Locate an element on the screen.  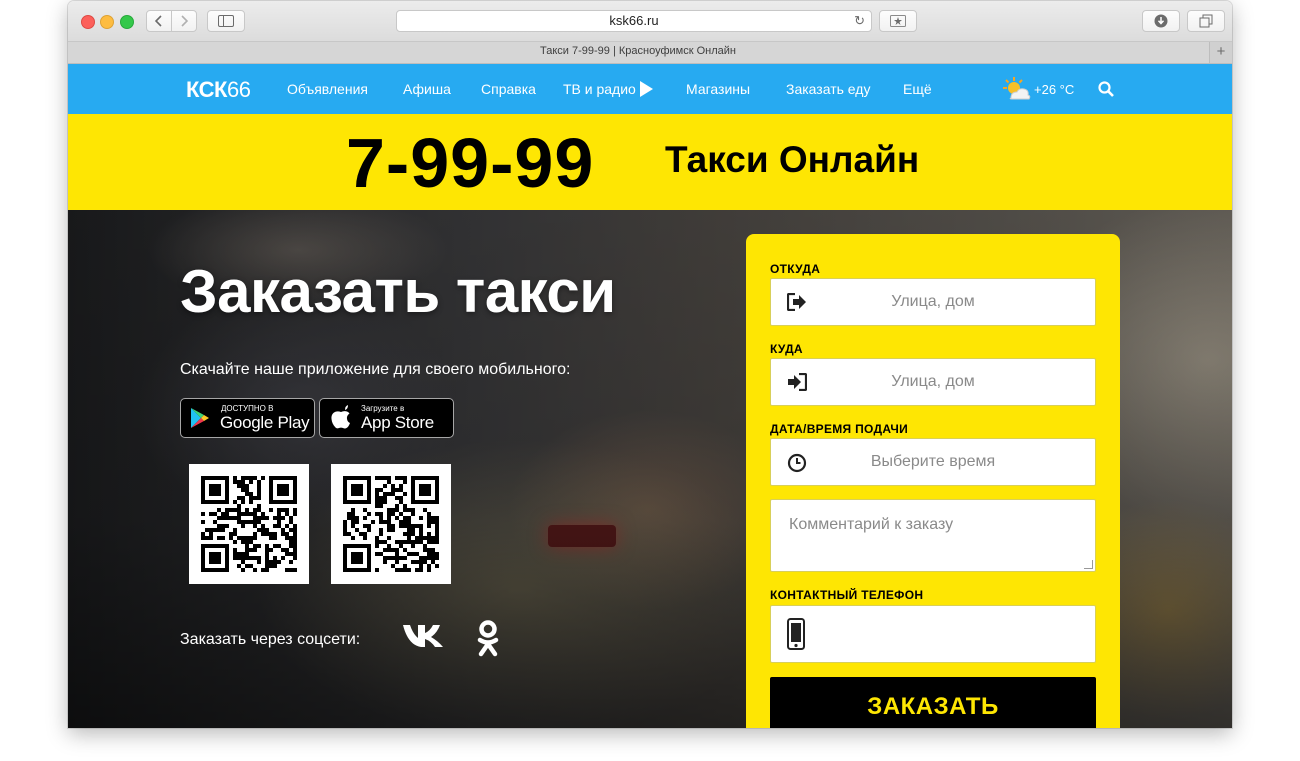
to-address-input: Улица, дом is located at coordinates (933, 382).